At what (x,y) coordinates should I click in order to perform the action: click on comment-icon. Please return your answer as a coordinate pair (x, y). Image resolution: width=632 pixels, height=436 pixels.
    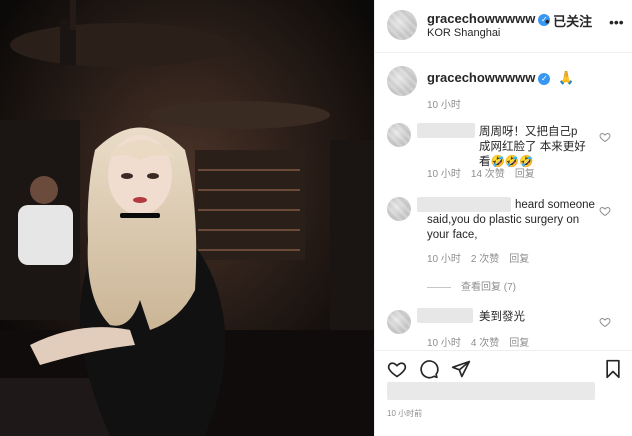
    Looking at the image, I should click on (429, 369).